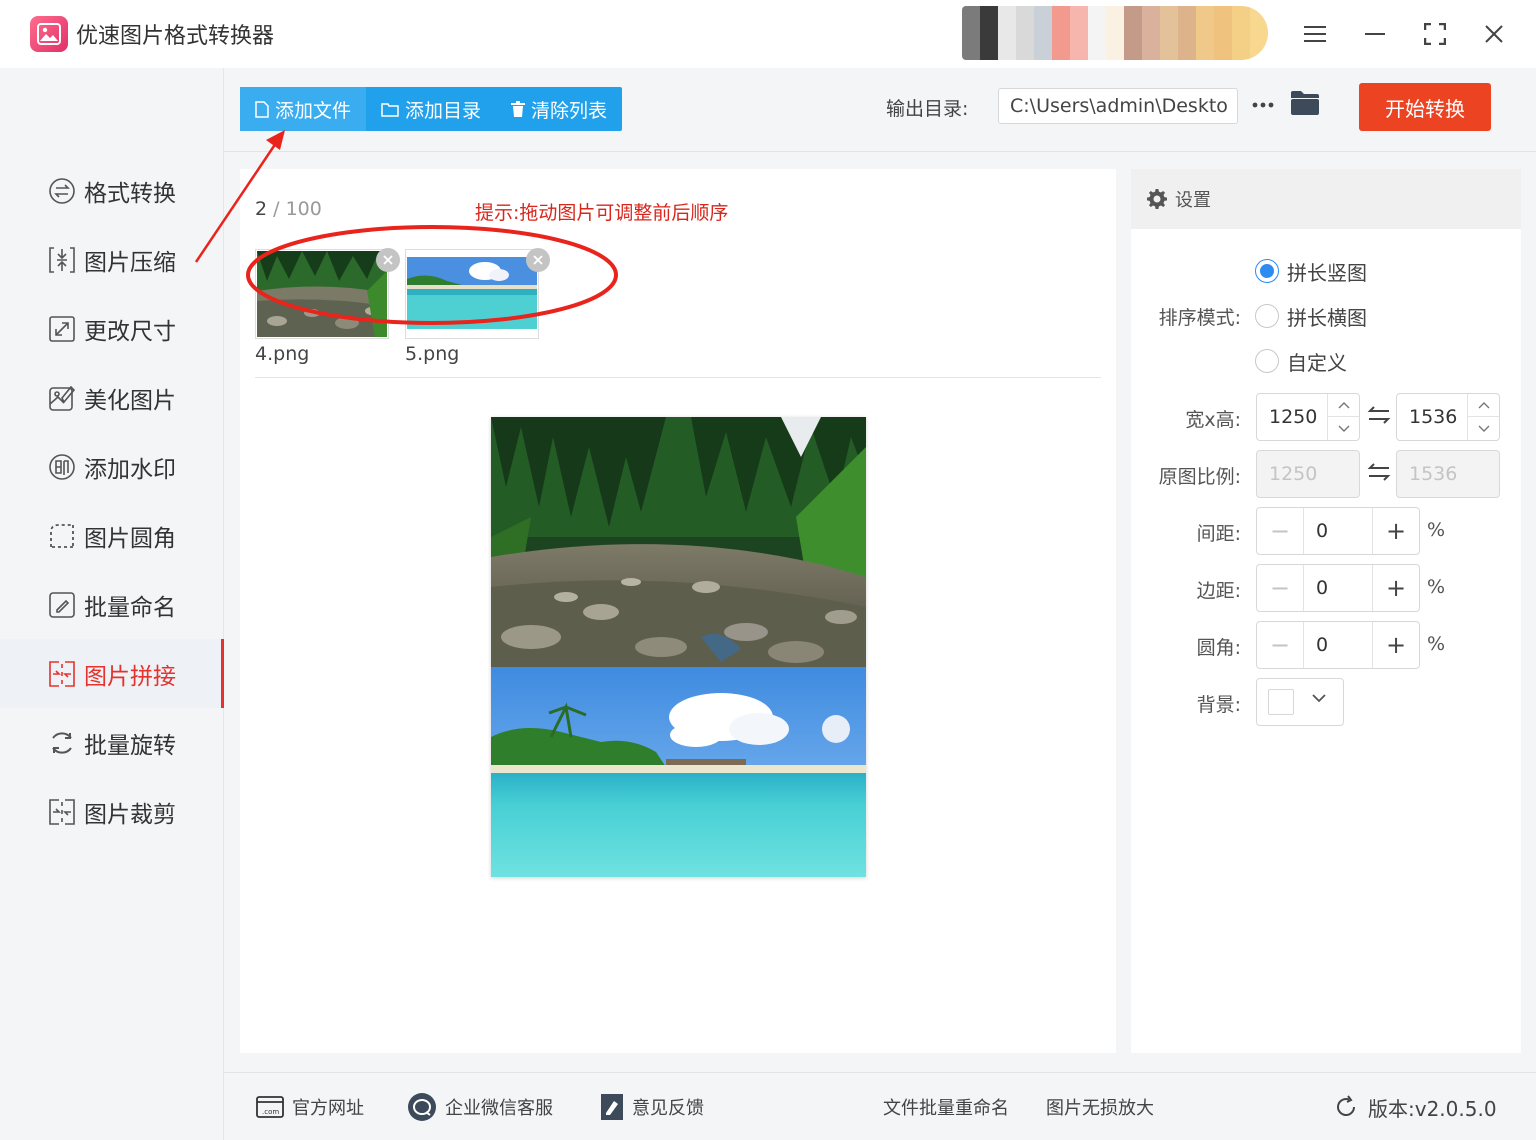 This screenshot has height=1140, width=1536. Describe the element at coordinates (432, 354) in the screenshot. I see `thumbnail-filename: 5.png` at that location.